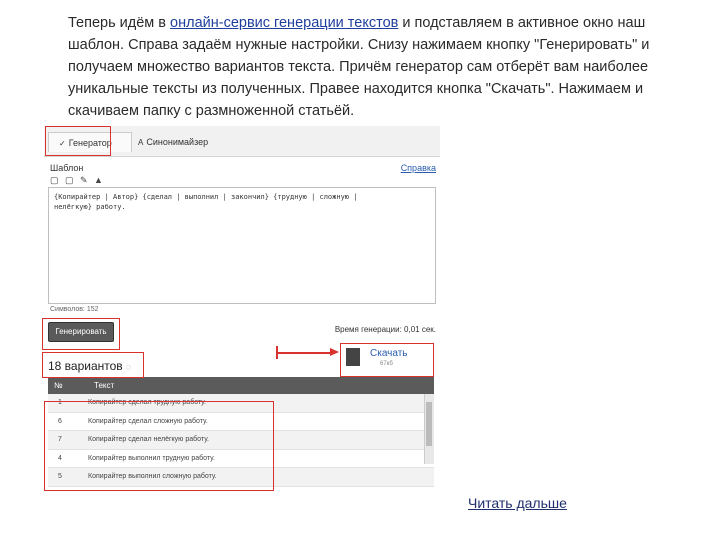 The image size is (720, 540). I want to click on char-count: Символов: 152, so click(74, 309).